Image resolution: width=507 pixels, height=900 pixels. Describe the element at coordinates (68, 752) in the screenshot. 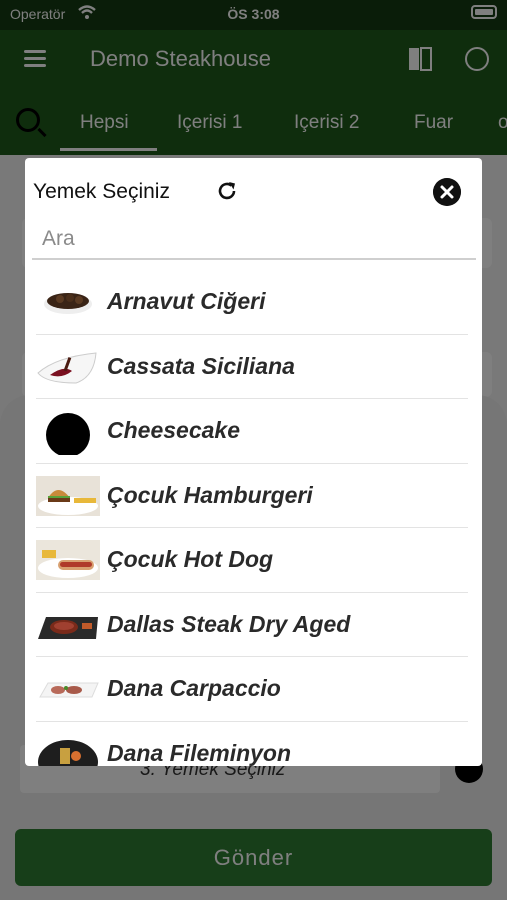

I see `fillet-plate-icon` at that location.